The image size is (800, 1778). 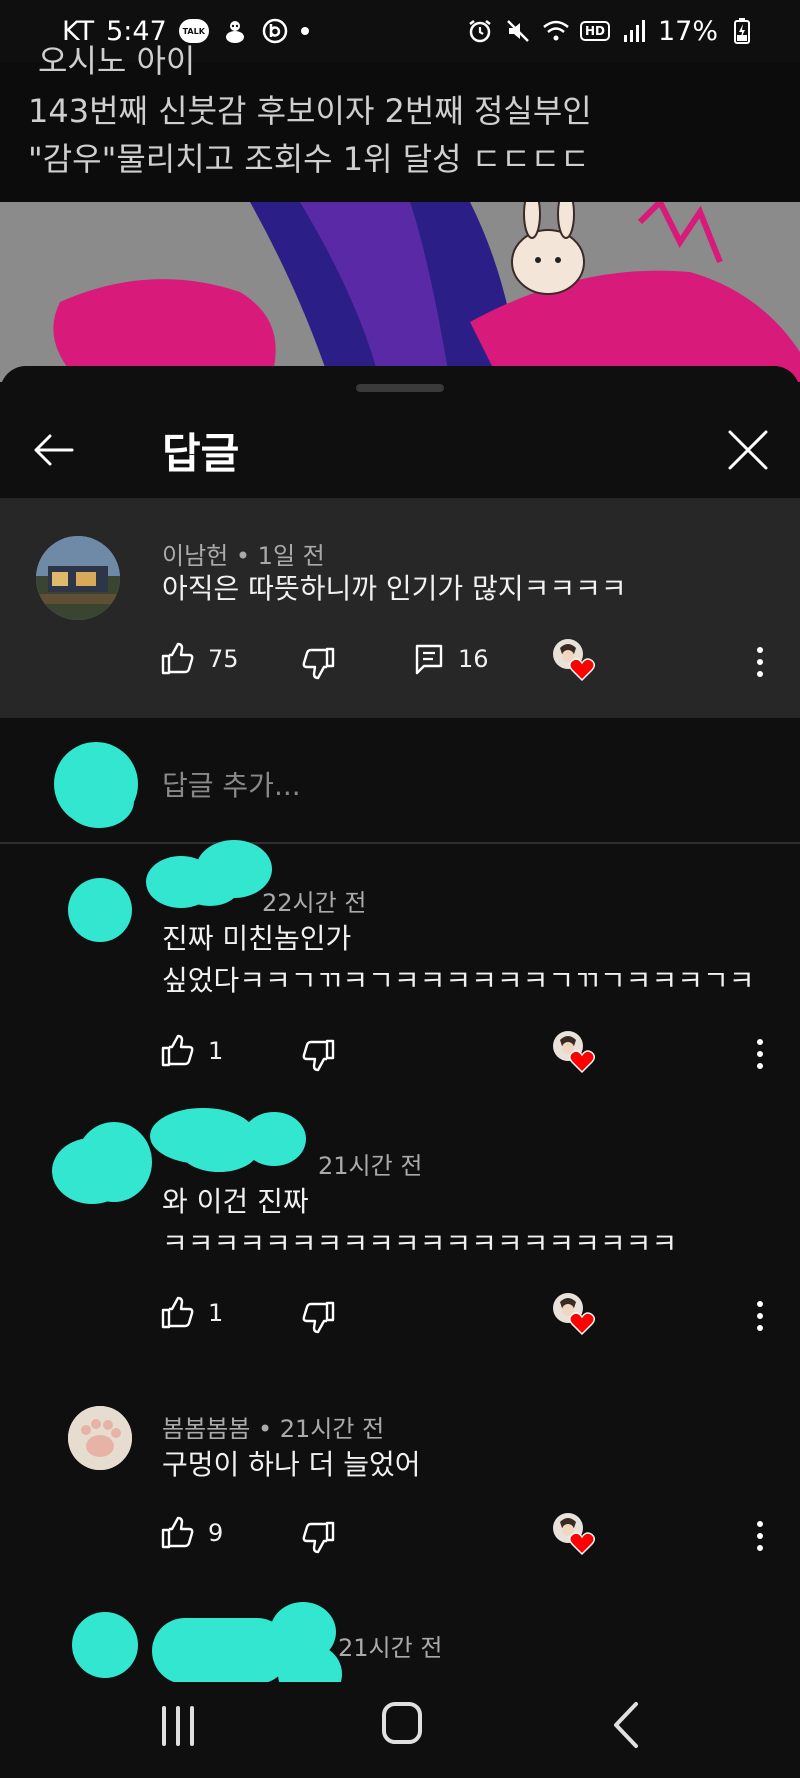 I want to click on sheet-header: 답글, so click(x=400, y=450).